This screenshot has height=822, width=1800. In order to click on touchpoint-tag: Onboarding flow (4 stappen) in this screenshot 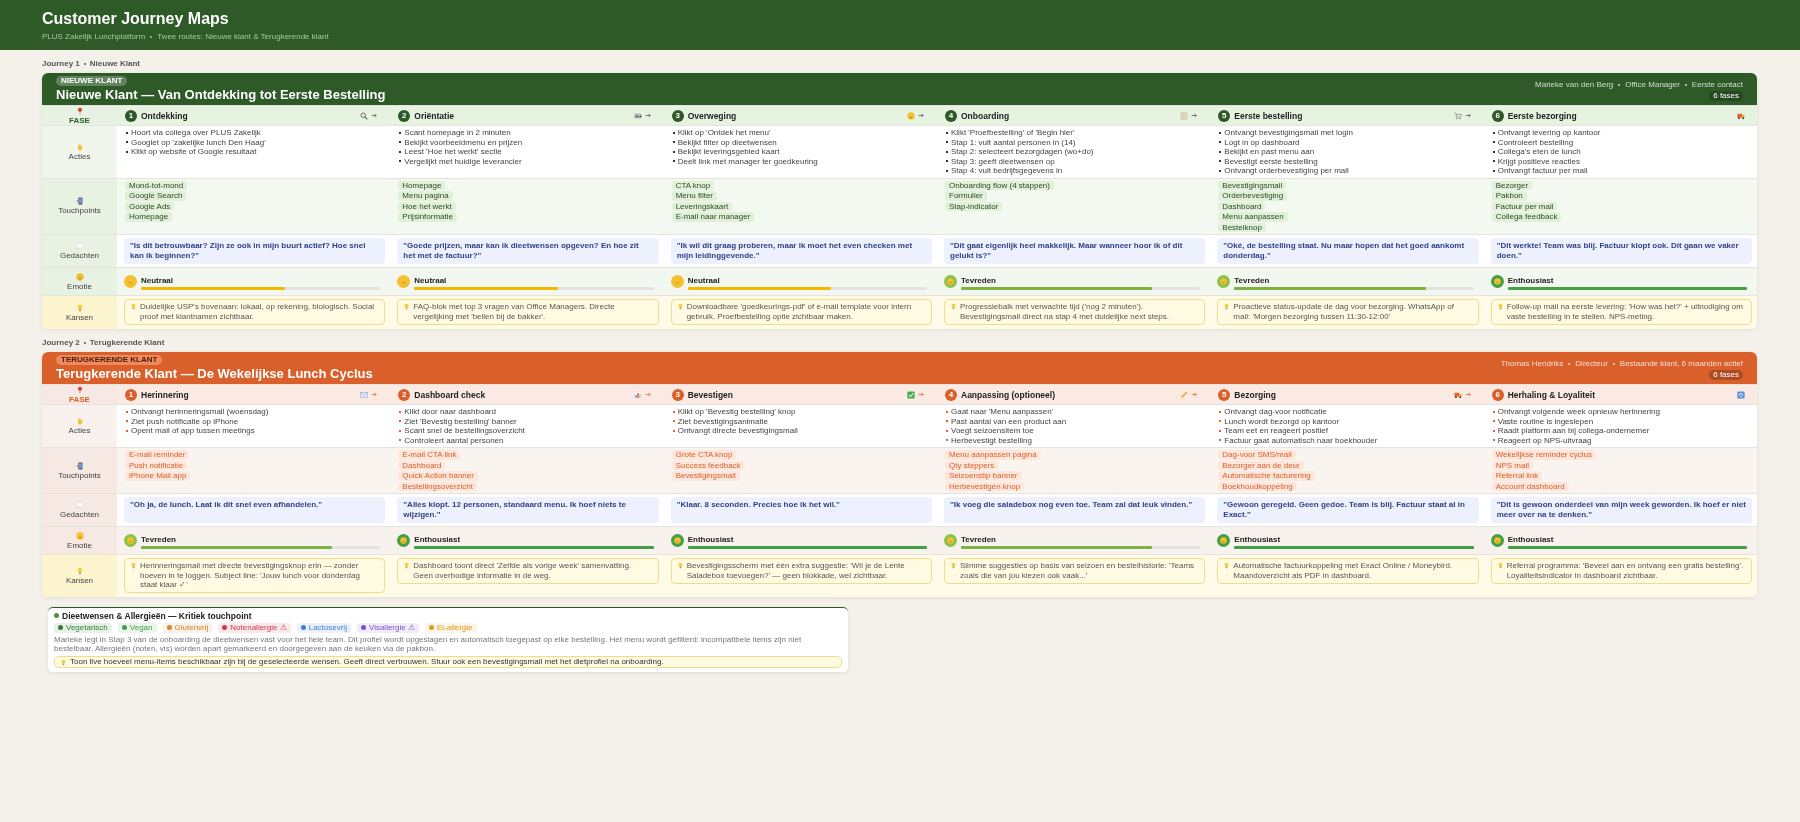, I will do `click(999, 185)`.